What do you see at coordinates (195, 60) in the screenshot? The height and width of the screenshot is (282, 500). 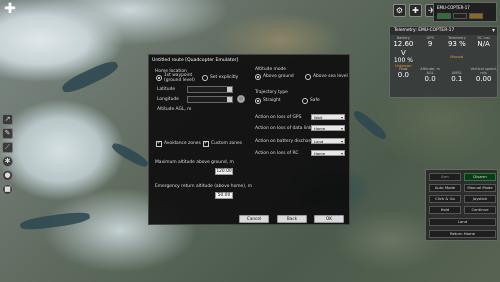 I see `dialog-title: Untitled route [Quadcopter Emulator]` at bounding box center [195, 60].